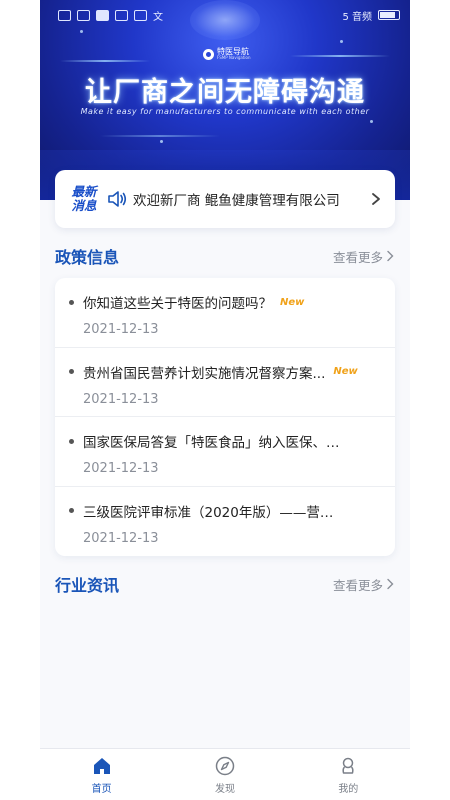 This screenshot has width=450, height=800. Describe the element at coordinates (357, 17) in the screenshot. I see `status-right-text: 5 音频` at that location.